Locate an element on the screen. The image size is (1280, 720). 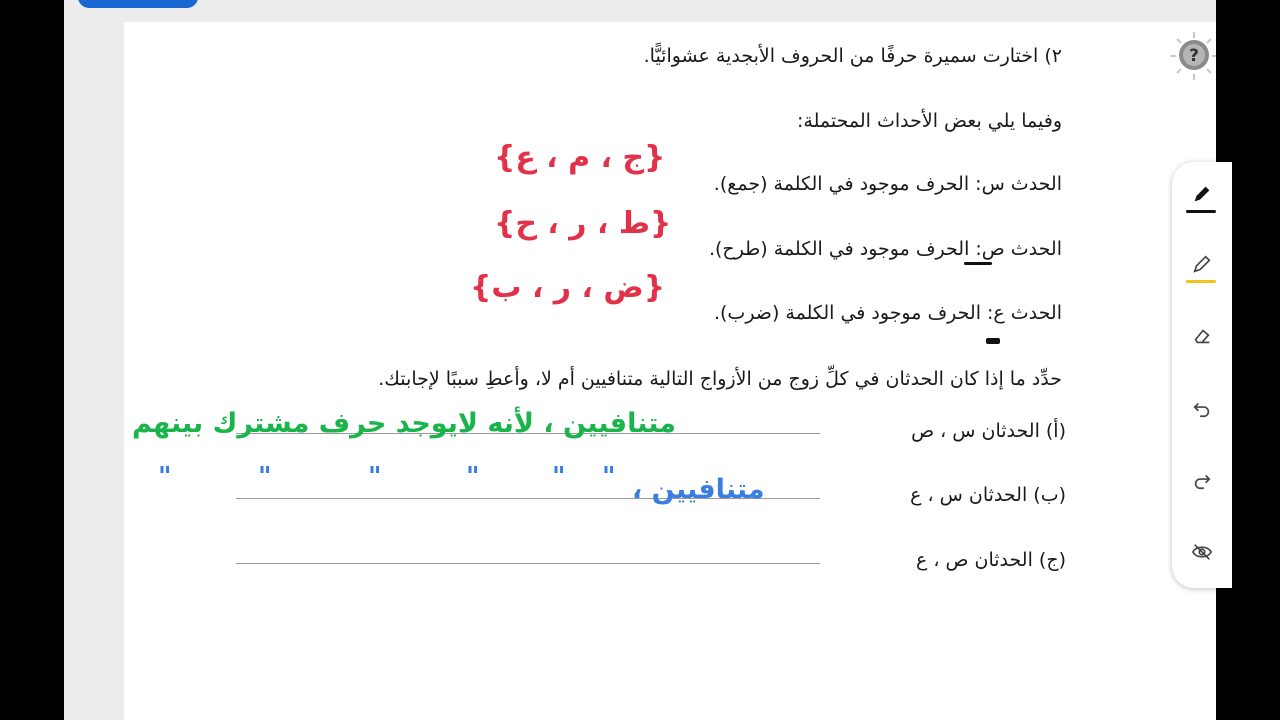
events-intro: وفيما يلي بعض الأحداث المحتملة: is located at coordinates (929, 121).